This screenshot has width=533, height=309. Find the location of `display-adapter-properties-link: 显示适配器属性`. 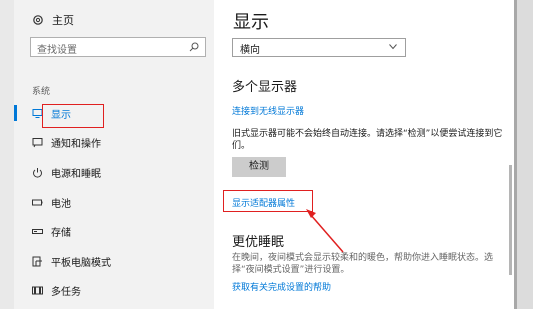

display-adapter-properties-link: 显示适配器属性 is located at coordinates (263, 202).